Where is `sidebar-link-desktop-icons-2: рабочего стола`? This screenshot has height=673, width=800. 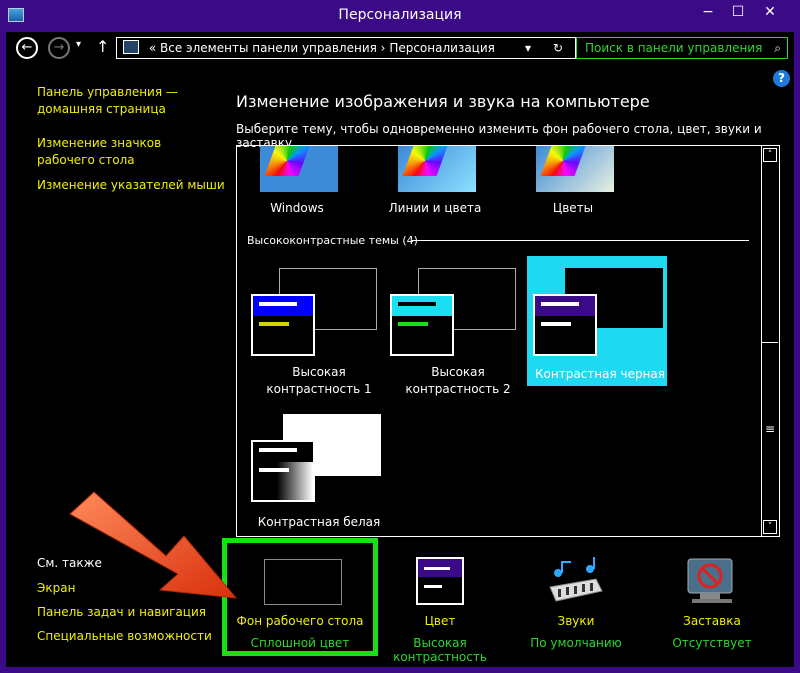 sidebar-link-desktop-icons-2: рабочего стола is located at coordinates (86, 160).